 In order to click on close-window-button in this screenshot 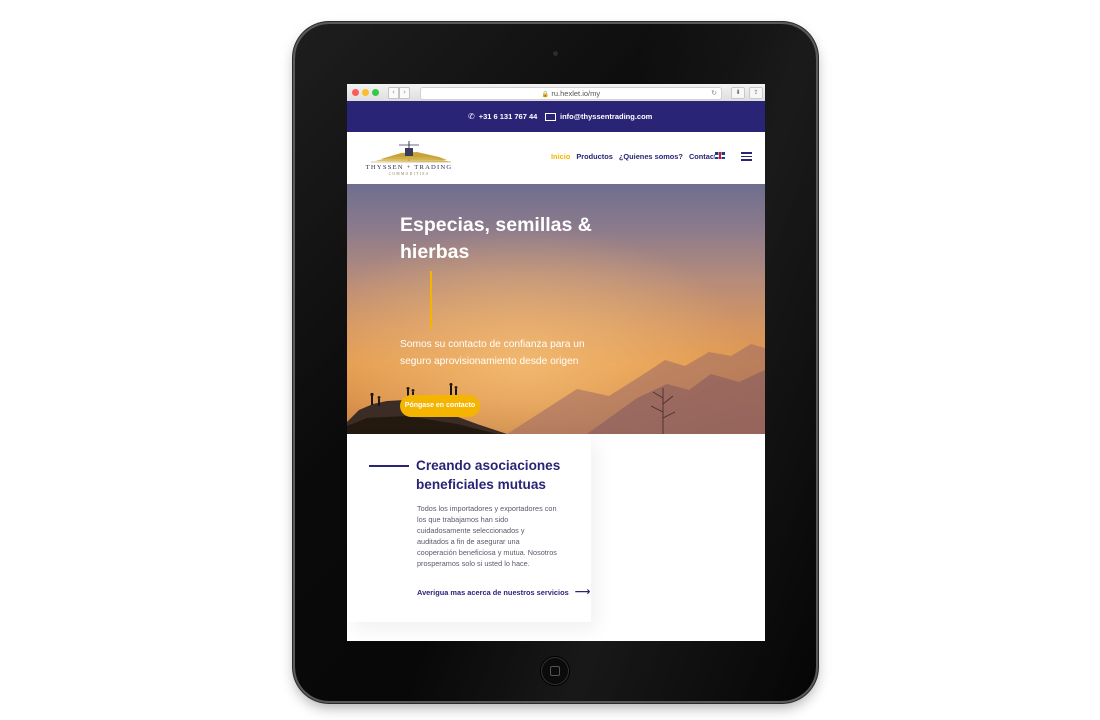, I will do `click(355, 92)`.